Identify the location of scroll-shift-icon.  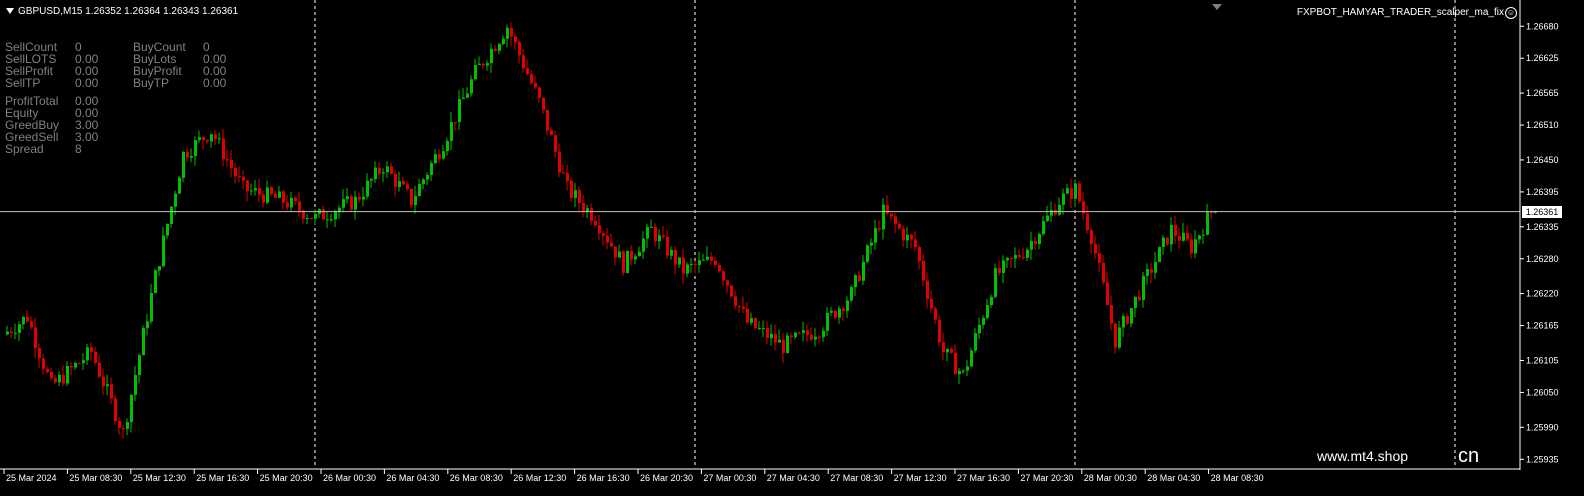
(1217, 7).